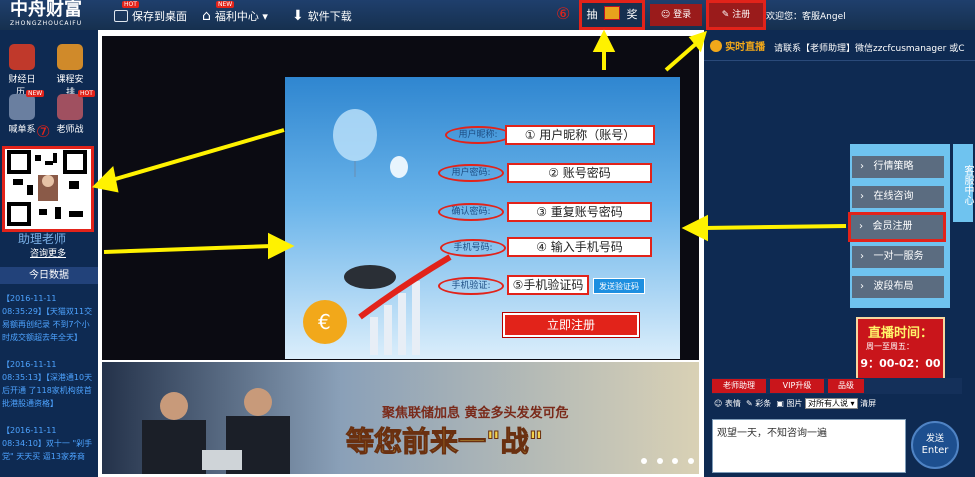  Describe the element at coordinates (682, 56) in the screenshot. I see `arrow-to-register` at that location.